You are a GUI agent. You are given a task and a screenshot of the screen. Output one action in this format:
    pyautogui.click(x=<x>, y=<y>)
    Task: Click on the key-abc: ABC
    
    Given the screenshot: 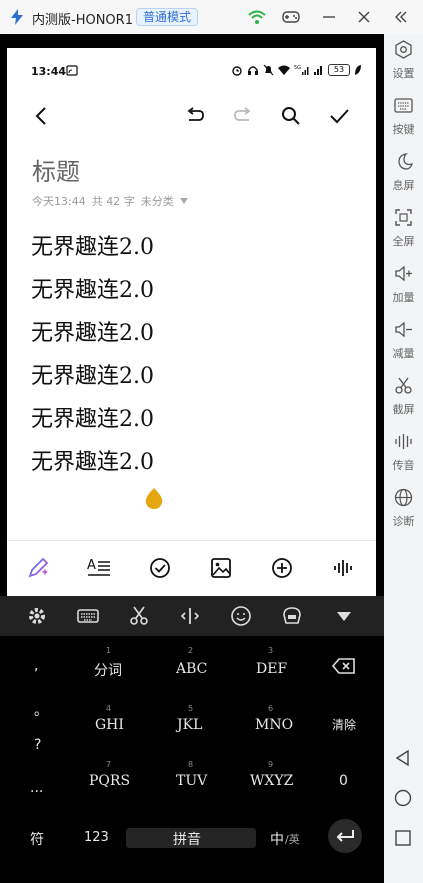 What is the action you would take?
    pyautogui.click(x=191, y=669)
    